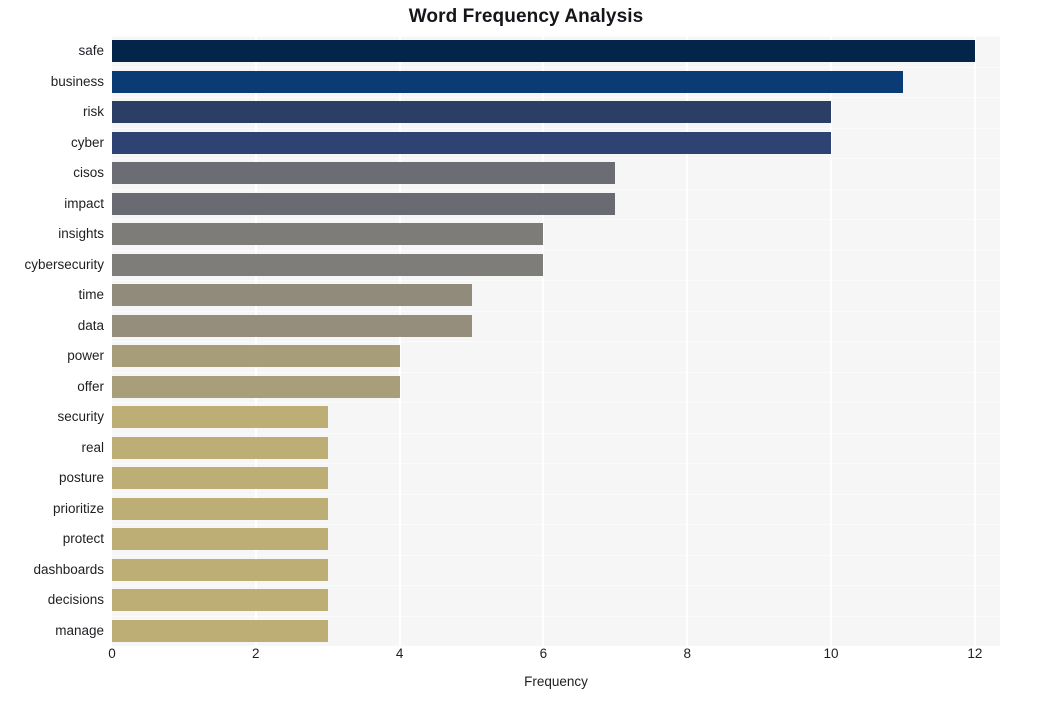 The image size is (1052, 701). I want to click on y-tick-label-cybersecurity: cybersecurity, so click(64, 264).